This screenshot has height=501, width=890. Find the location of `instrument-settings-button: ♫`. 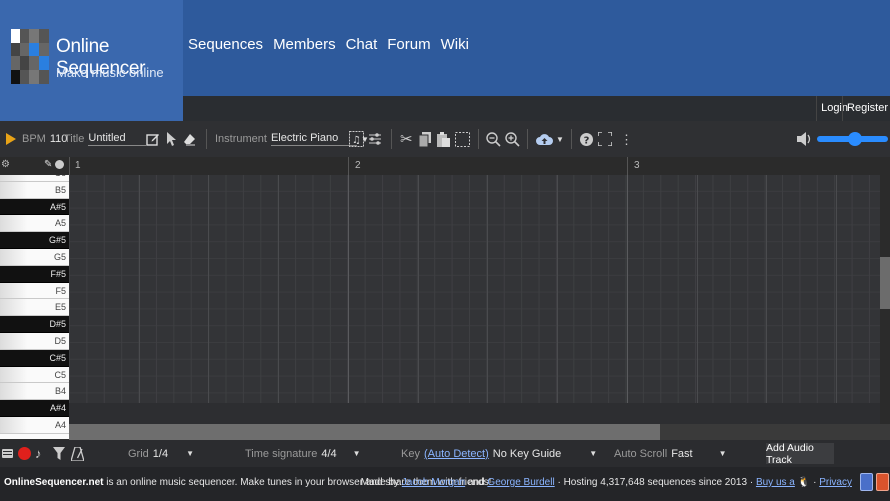

instrument-settings-button: ♫ is located at coordinates (356, 139).